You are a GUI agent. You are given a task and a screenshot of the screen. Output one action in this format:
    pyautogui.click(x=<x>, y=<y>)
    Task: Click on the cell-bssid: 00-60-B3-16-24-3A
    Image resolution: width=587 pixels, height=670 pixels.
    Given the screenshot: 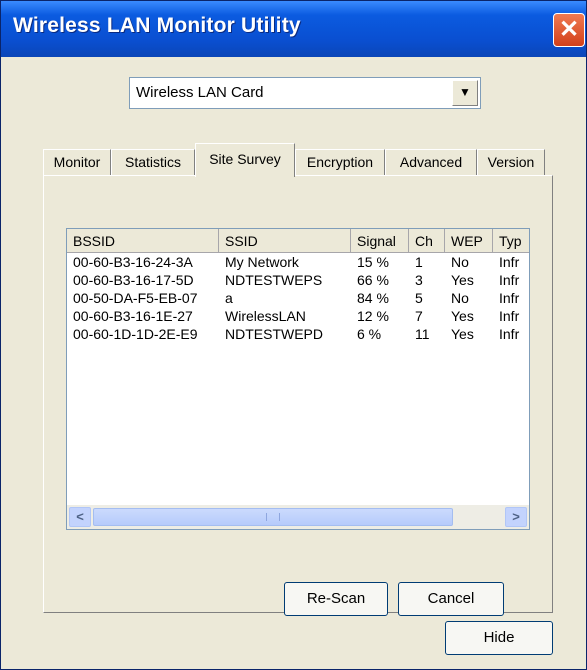 What is the action you would take?
    pyautogui.click(x=133, y=262)
    